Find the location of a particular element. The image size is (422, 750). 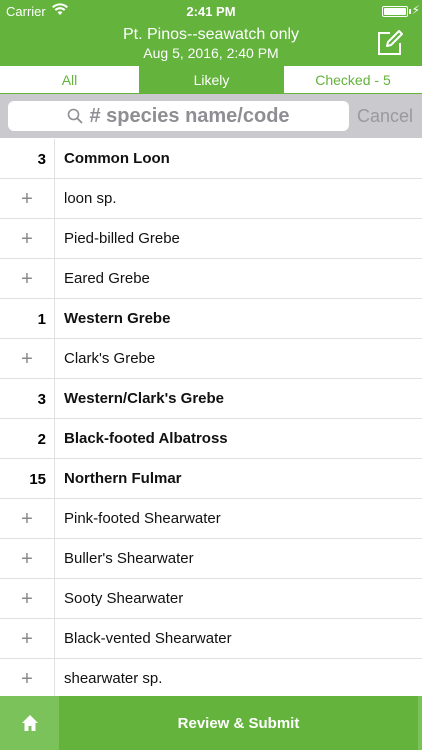

tab-checked: Checked - 5 is located at coordinates (353, 80).